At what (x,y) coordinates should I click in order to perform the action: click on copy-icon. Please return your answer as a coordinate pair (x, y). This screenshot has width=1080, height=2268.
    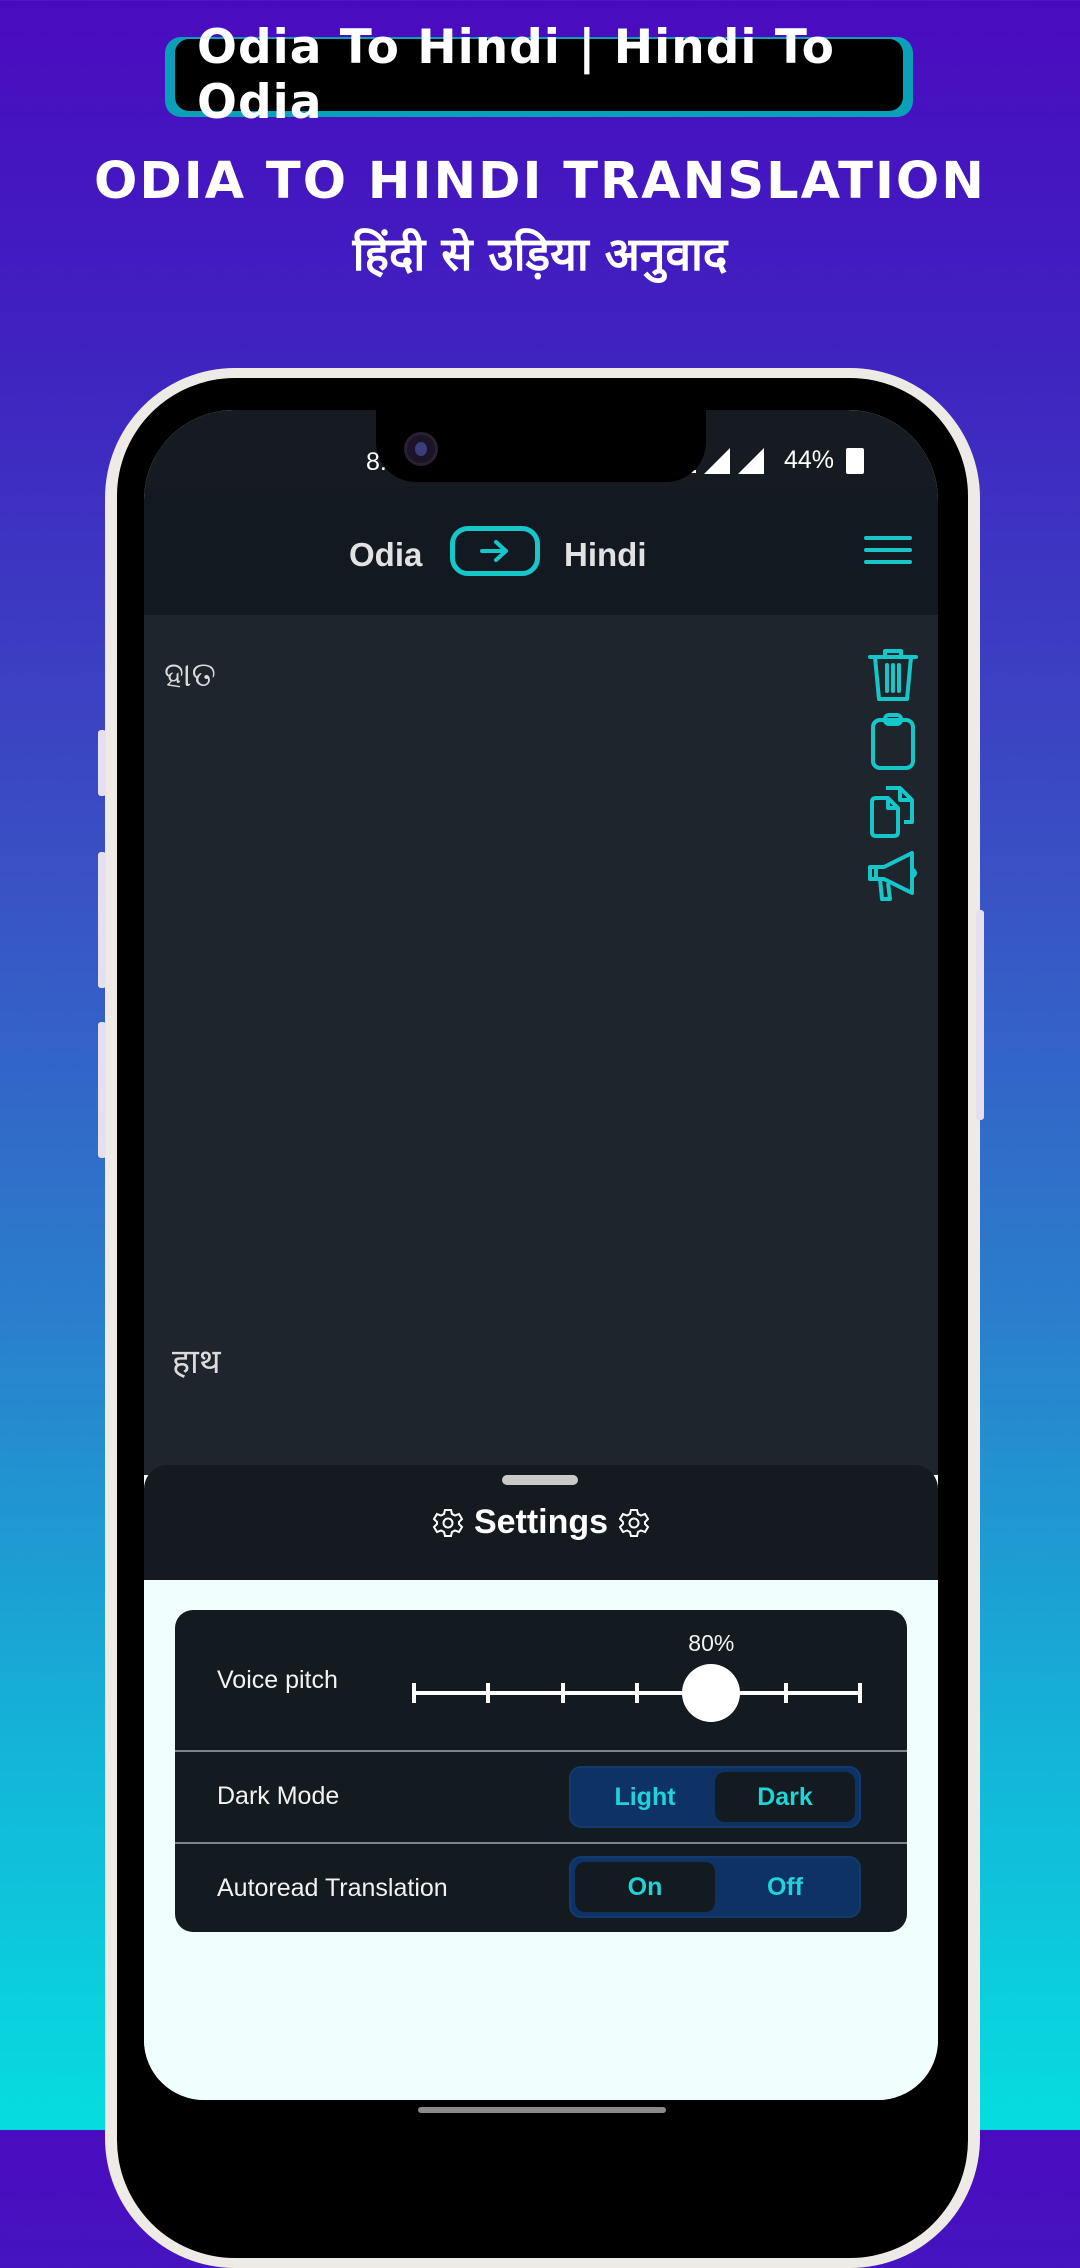
    Looking at the image, I should click on (892, 812).